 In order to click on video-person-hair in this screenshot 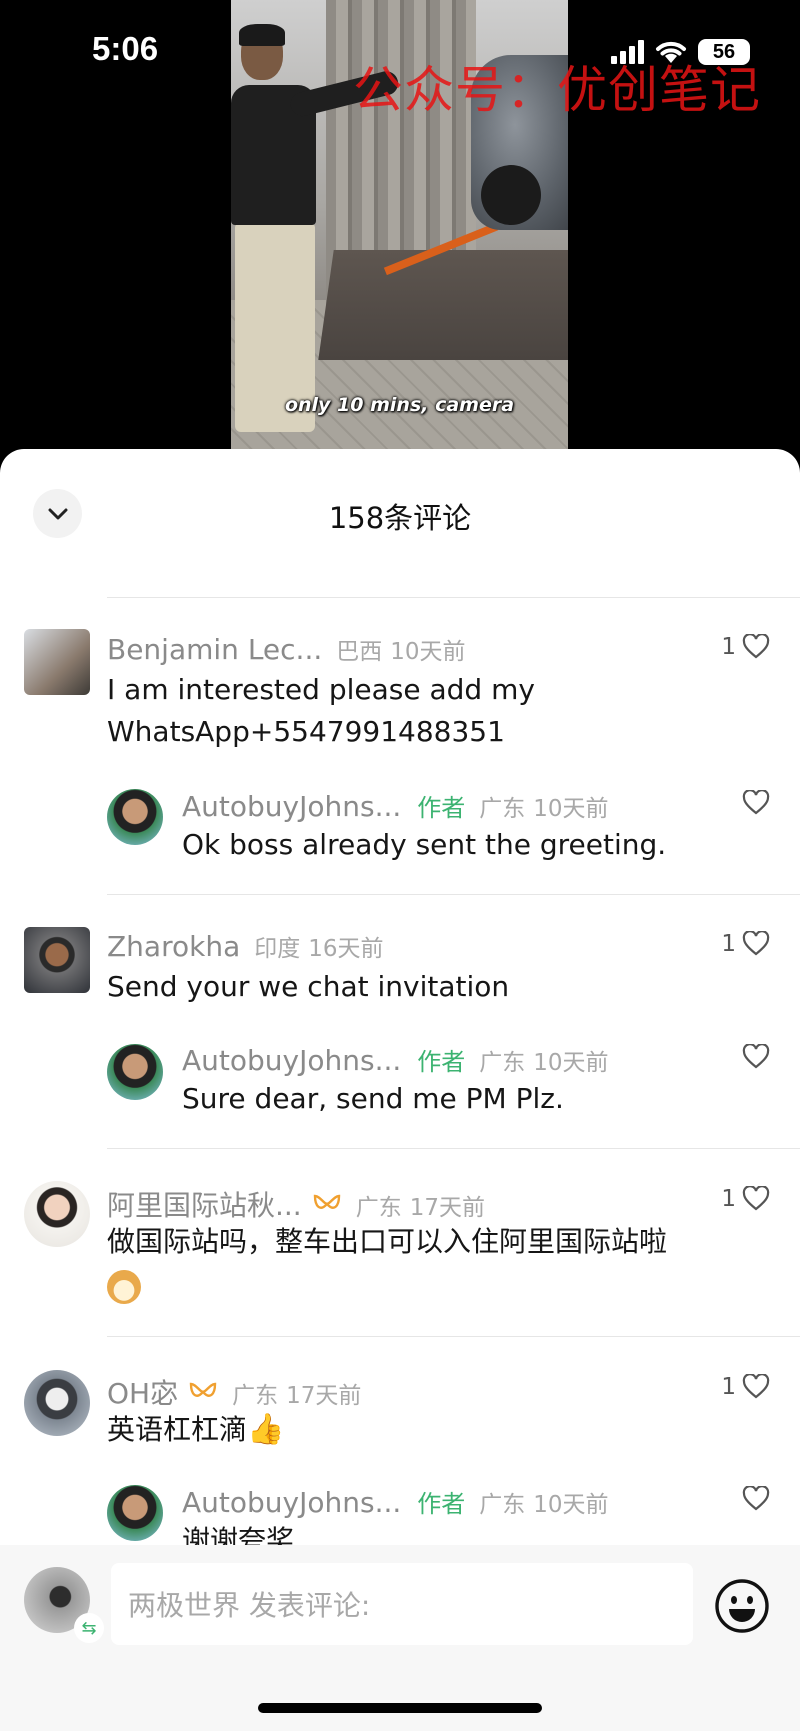, I will do `click(262, 35)`.